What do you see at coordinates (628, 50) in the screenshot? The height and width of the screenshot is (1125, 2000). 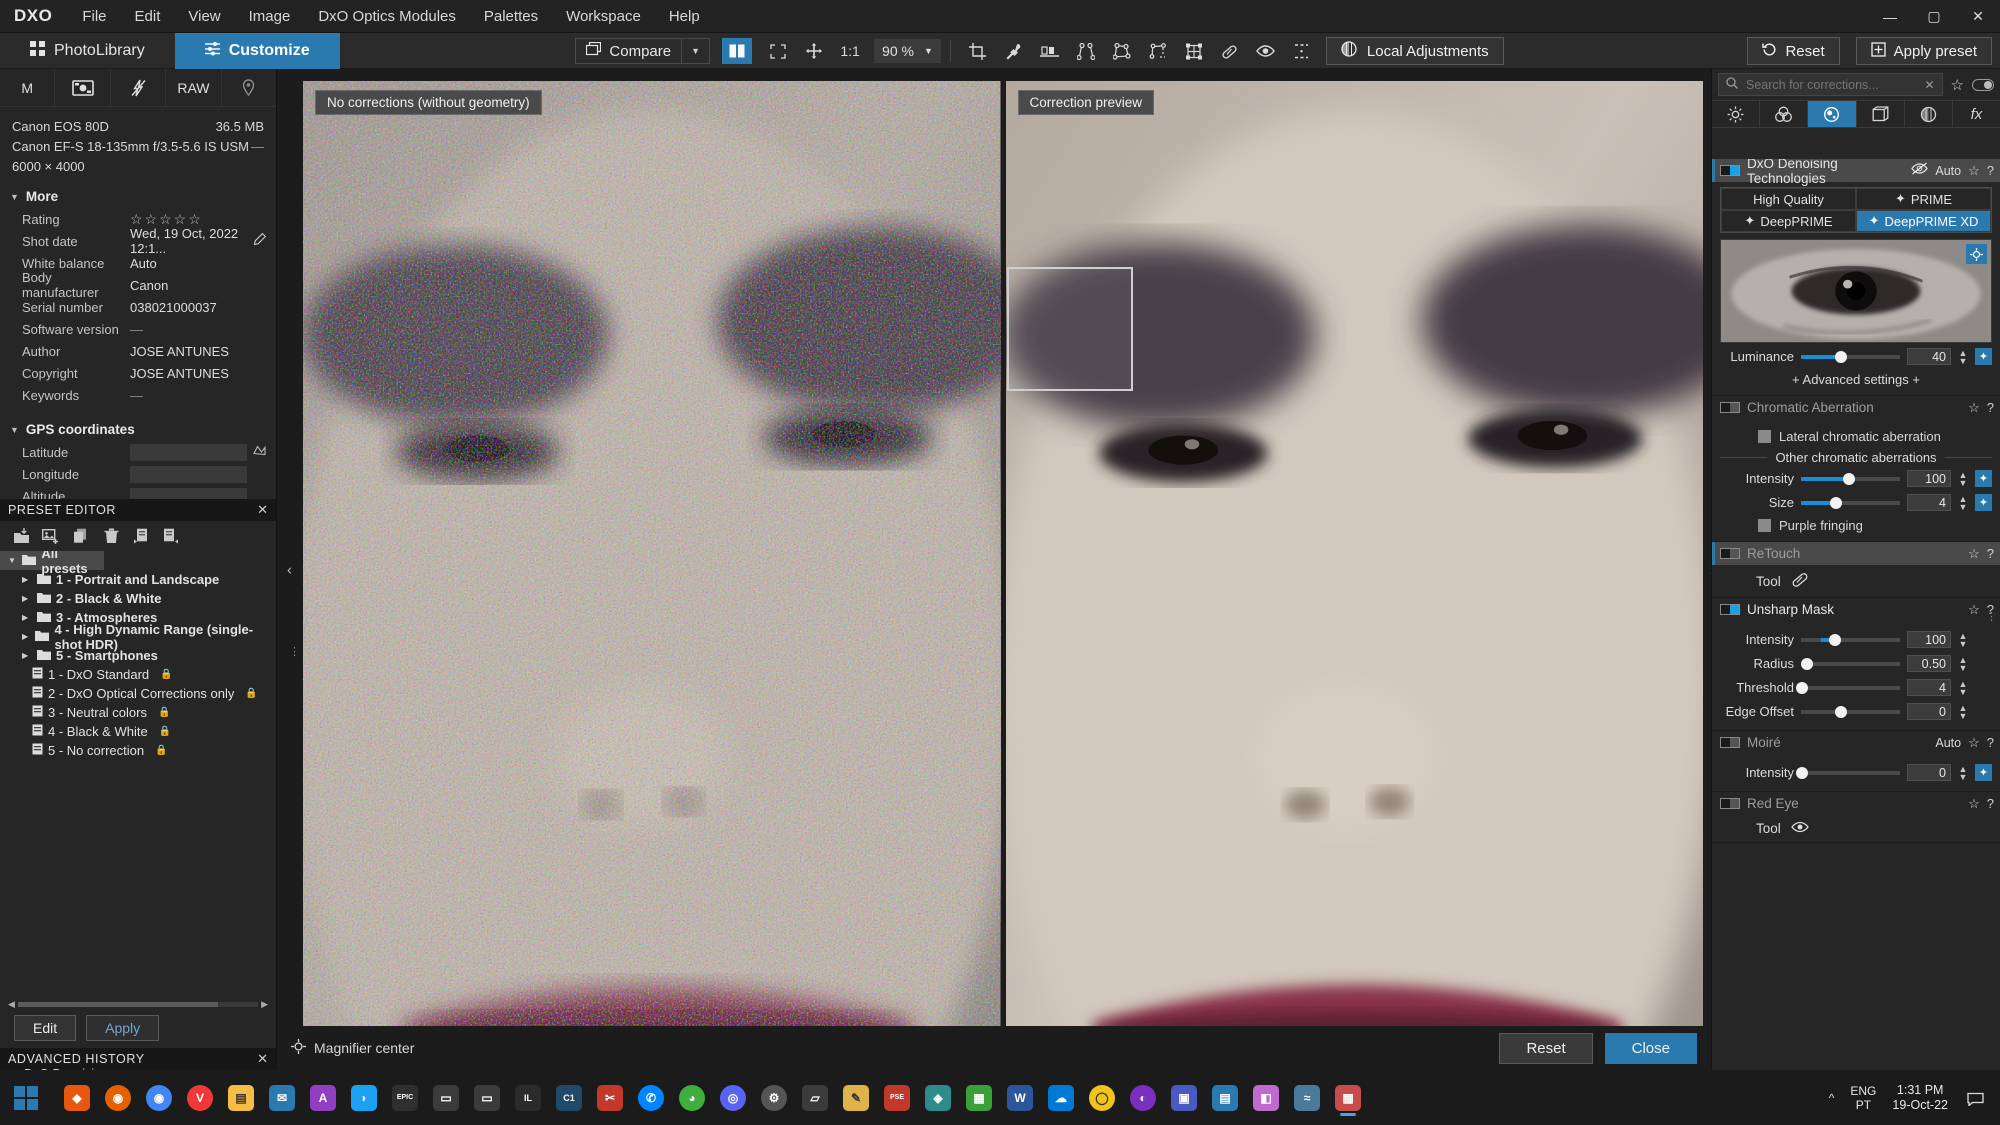 I see `compare-button: Compare` at bounding box center [628, 50].